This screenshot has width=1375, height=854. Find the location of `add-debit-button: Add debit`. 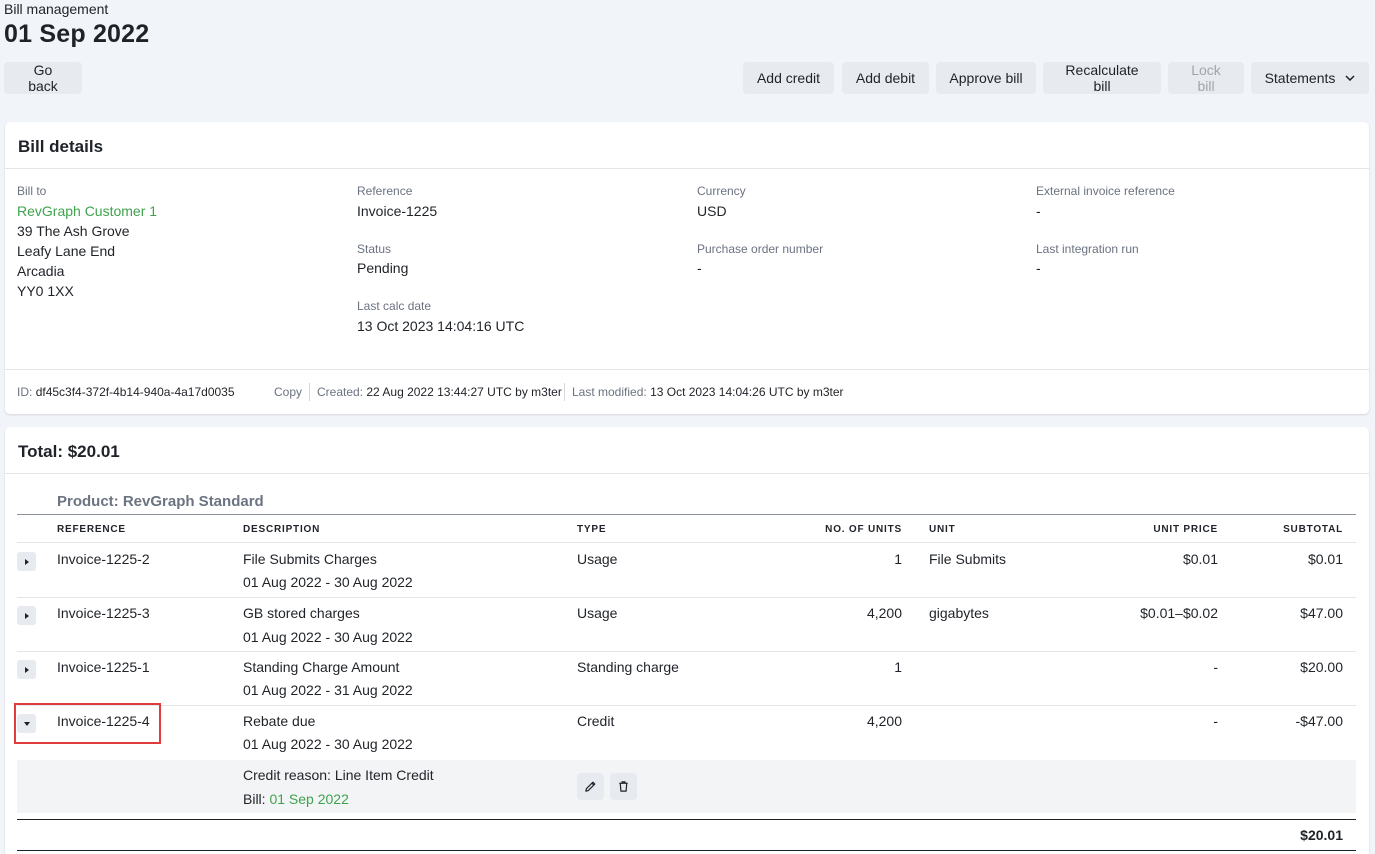

add-debit-button: Add debit is located at coordinates (885, 78).